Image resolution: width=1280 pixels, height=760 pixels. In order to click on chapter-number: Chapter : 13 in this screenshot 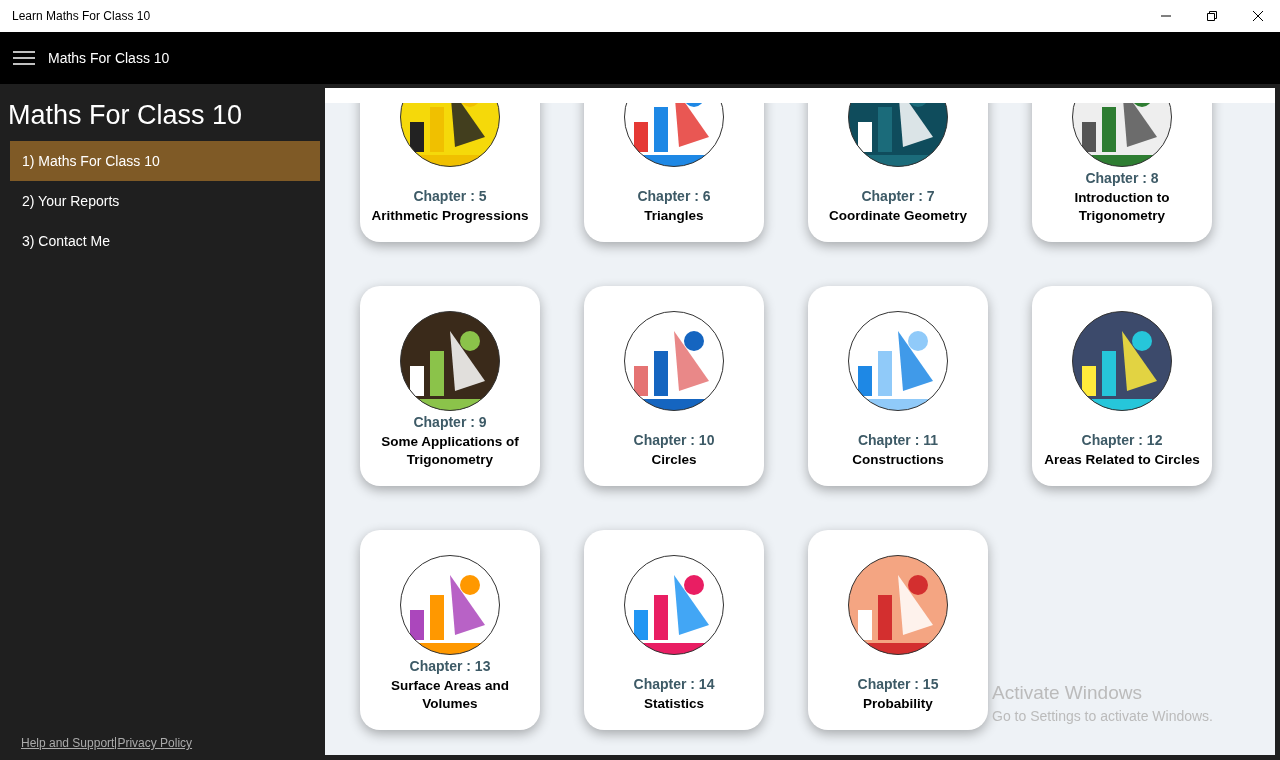, I will do `click(450, 666)`.